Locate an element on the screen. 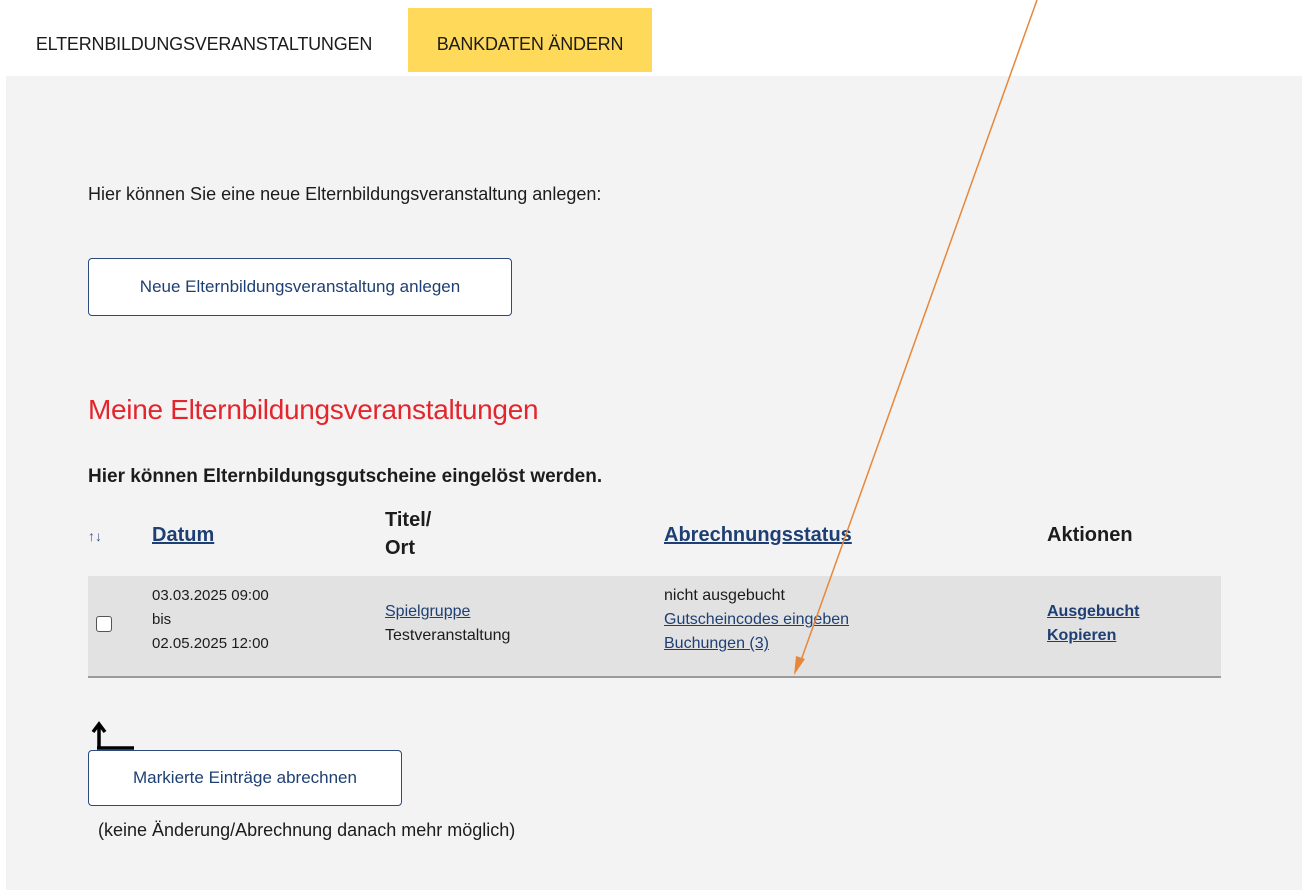 This screenshot has width=1302, height=890. row-checkbox is located at coordinates (104, 624).